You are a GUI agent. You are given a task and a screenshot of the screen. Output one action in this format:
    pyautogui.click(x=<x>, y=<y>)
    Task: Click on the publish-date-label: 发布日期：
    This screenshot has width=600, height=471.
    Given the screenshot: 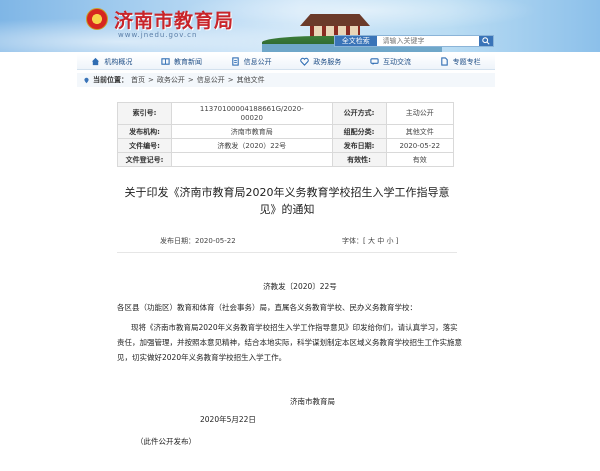 What is the action you would take?
    pyautogui.click(x=177, y=241)
    